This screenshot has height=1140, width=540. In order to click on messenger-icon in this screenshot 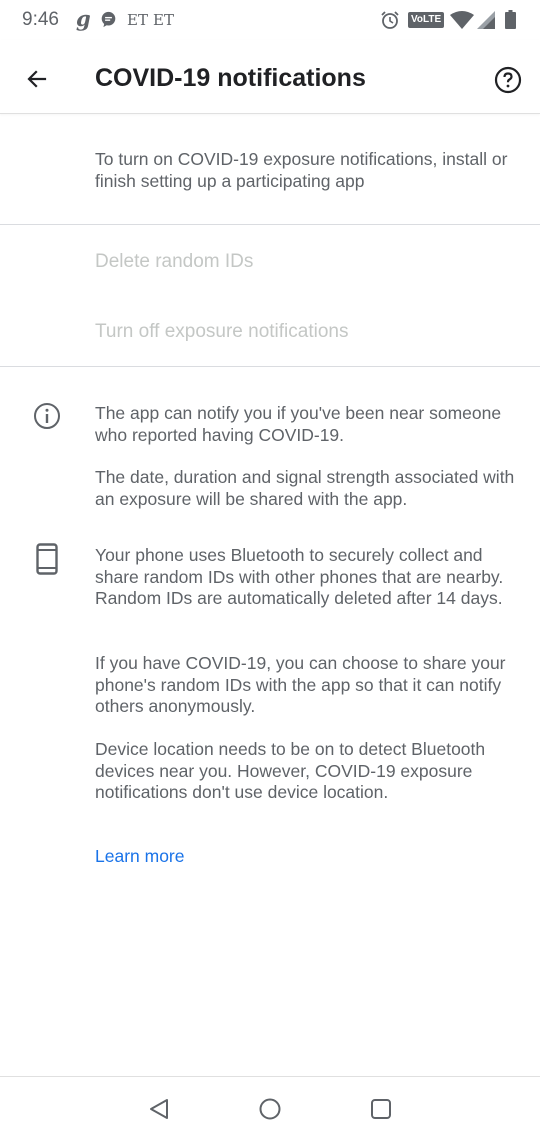, I will do `click(108, 19)`.